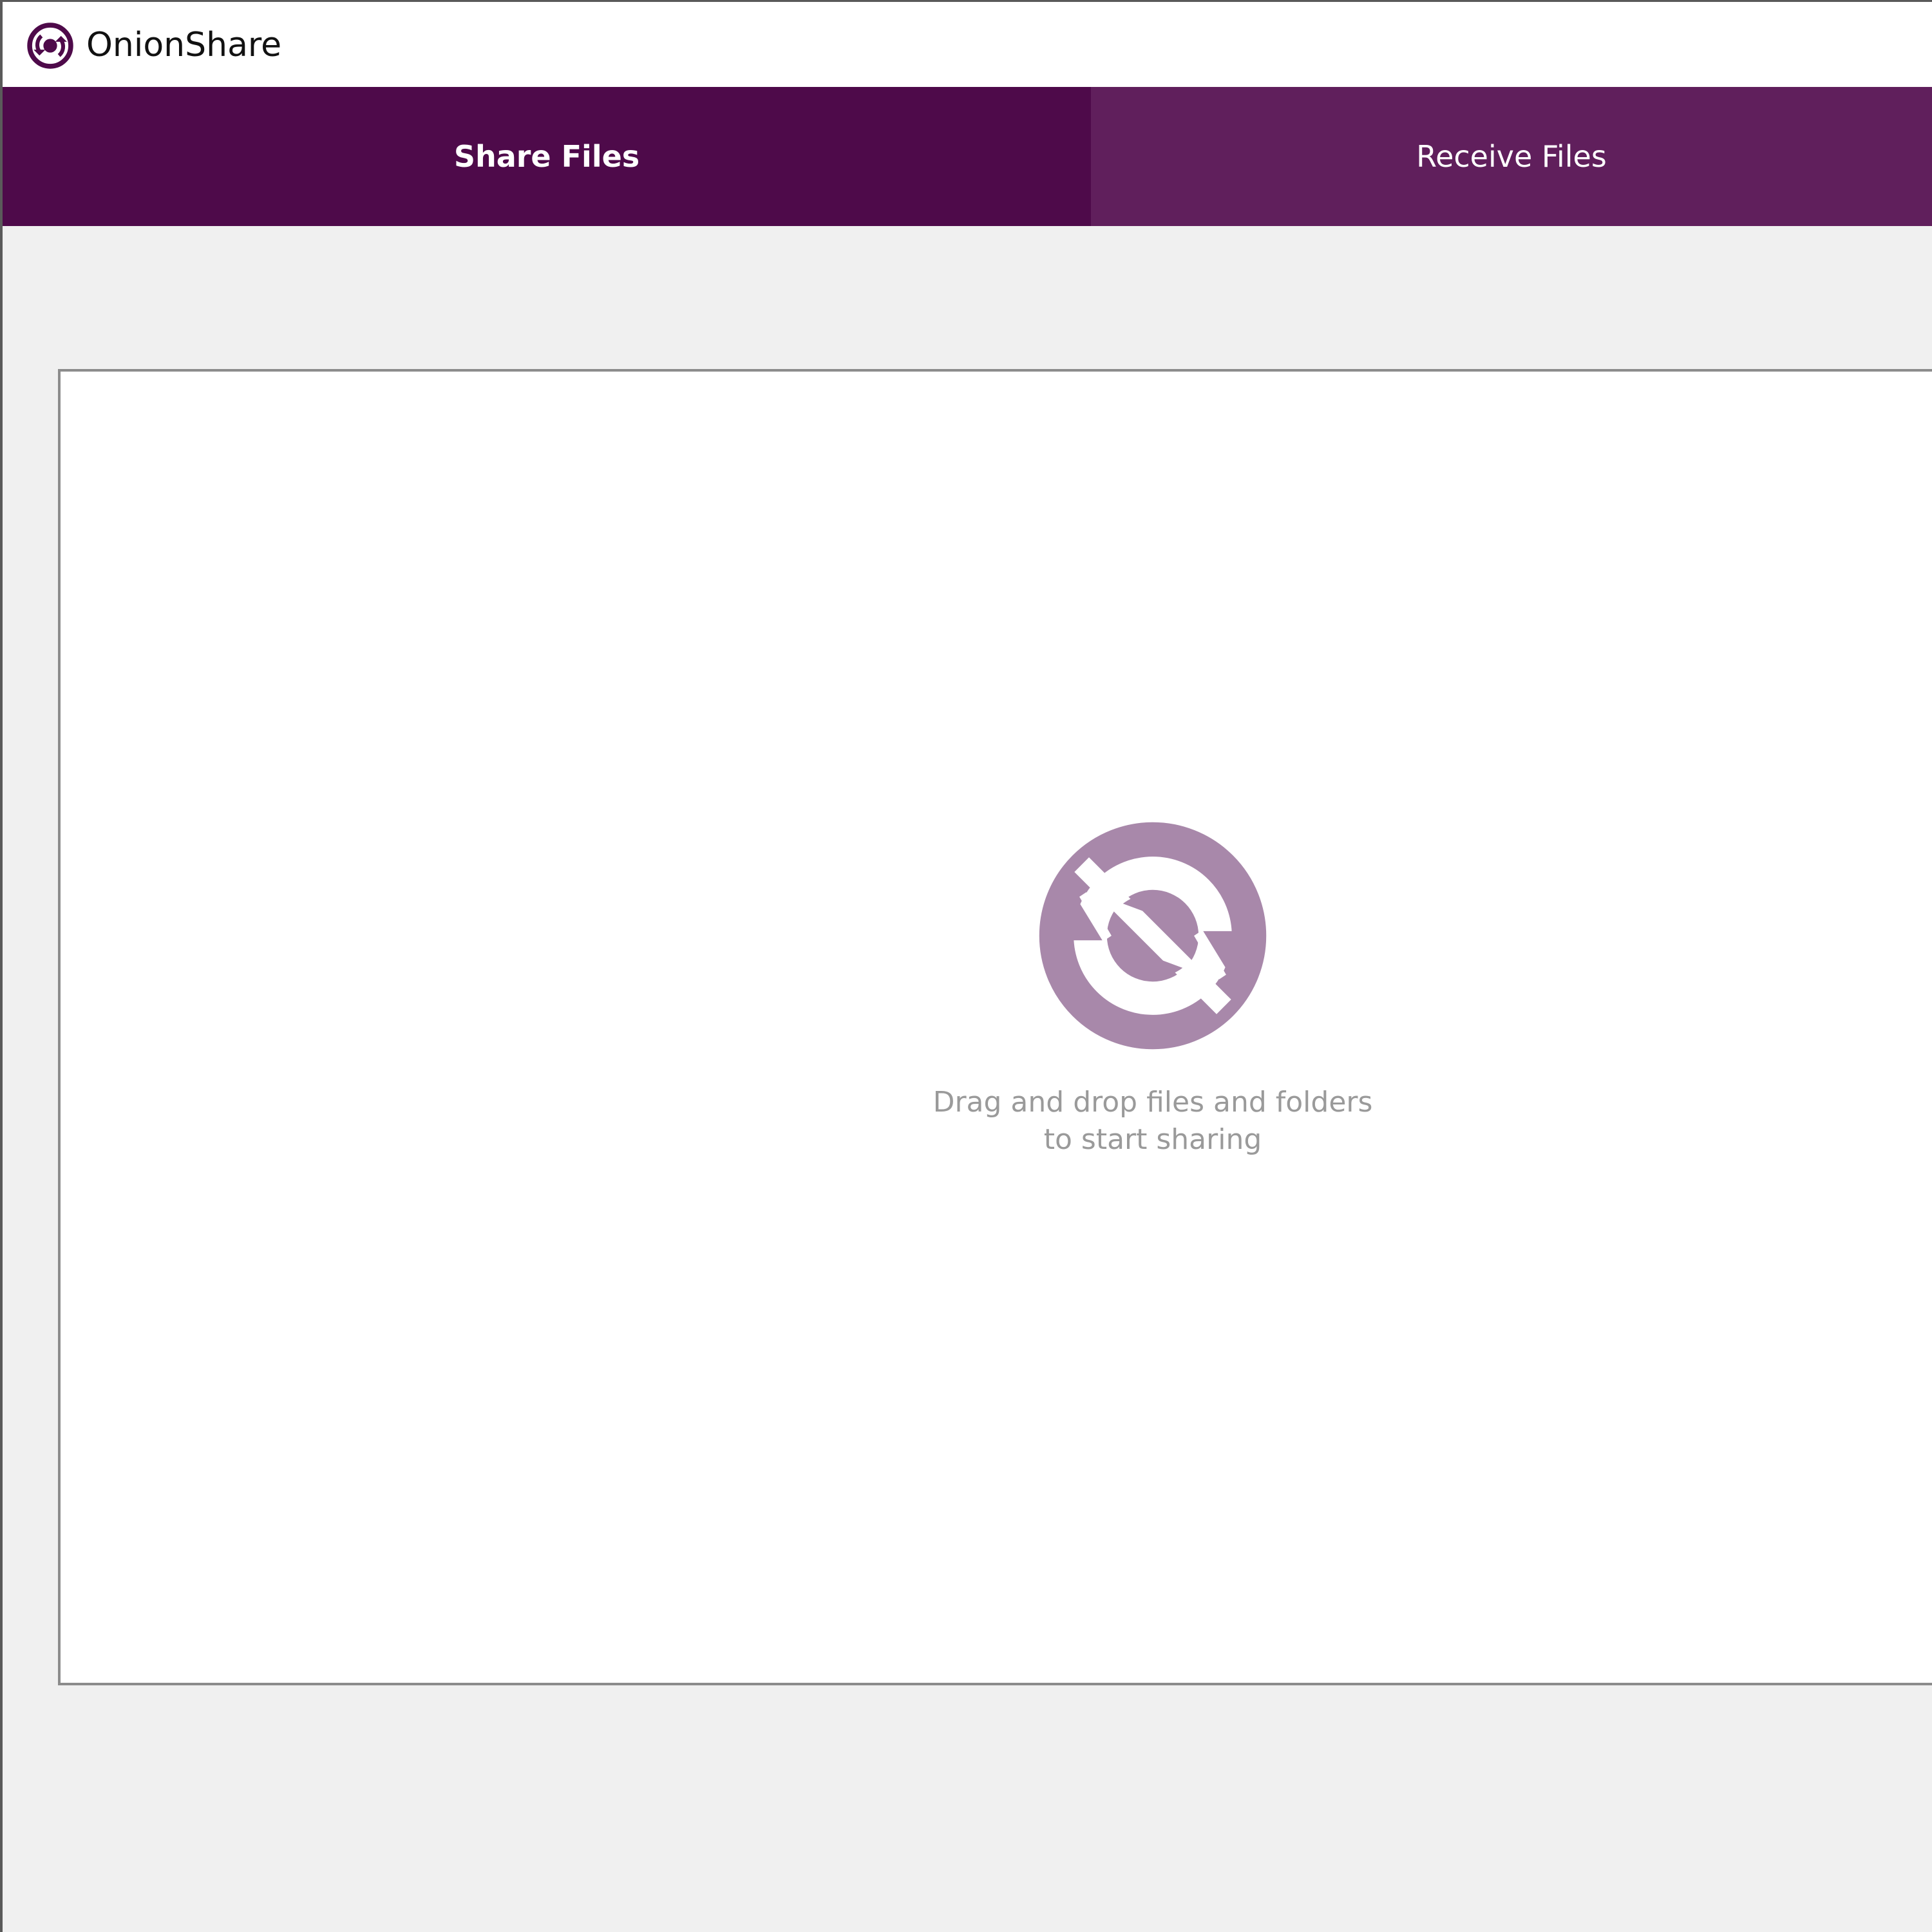  Describe the element at coordinates (547, 156) in the screenshot. I see `tab-share-files: Share Files` at that location.